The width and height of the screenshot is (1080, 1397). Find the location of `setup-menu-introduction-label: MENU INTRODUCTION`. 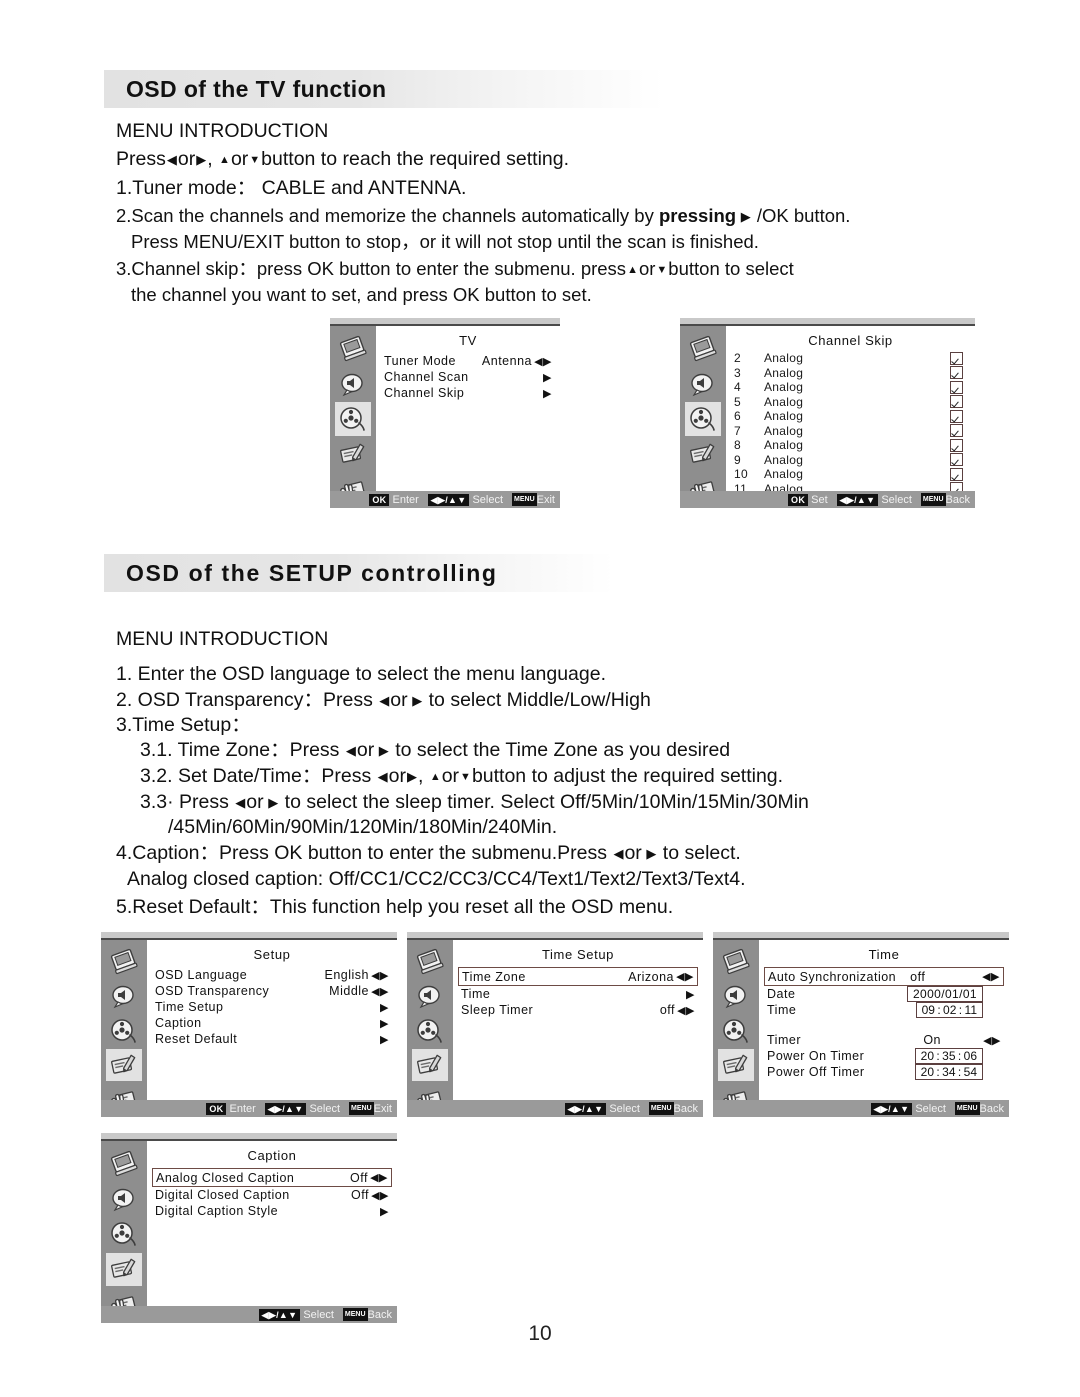

setup-menu-introduction-label: MENU INTRODUCTION is located at coordinates (222, 639).